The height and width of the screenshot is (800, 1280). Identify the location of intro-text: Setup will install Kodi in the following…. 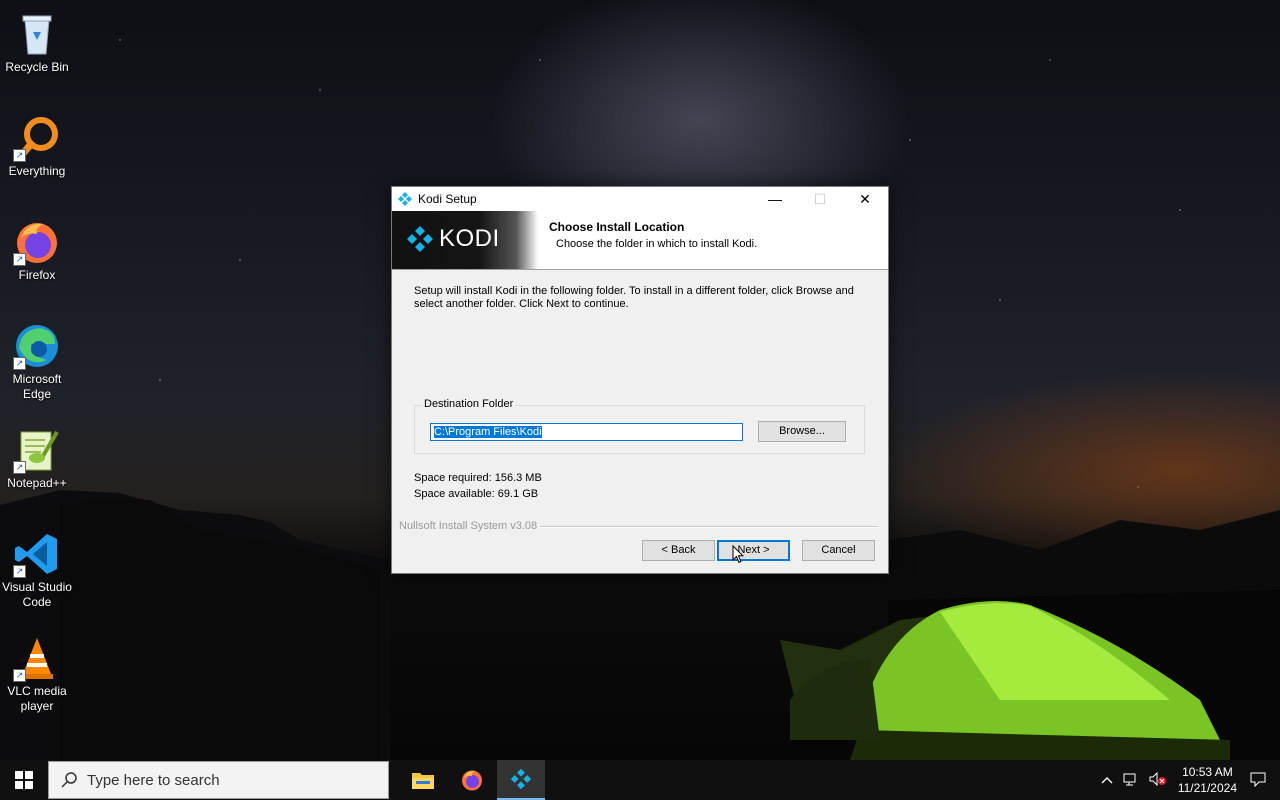
(634, 297).